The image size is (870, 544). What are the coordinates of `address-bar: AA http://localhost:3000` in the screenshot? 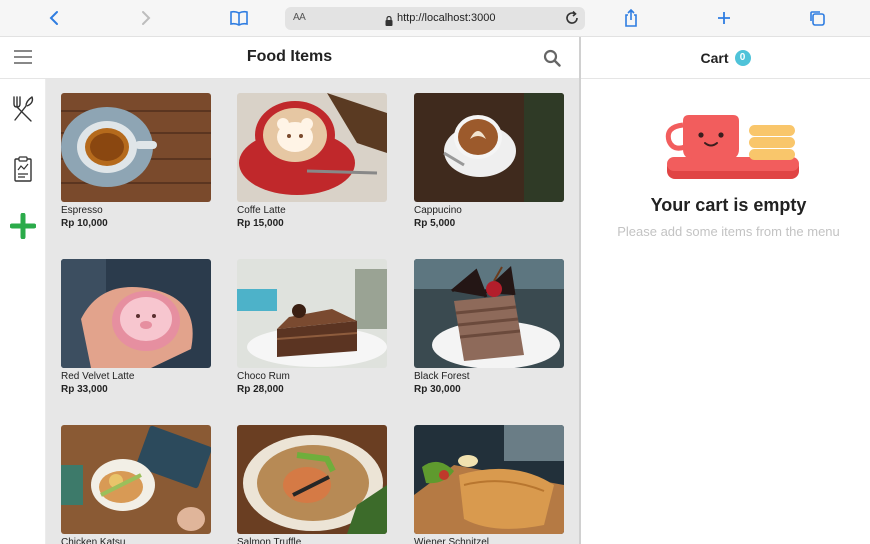 It's located at (435, 18).